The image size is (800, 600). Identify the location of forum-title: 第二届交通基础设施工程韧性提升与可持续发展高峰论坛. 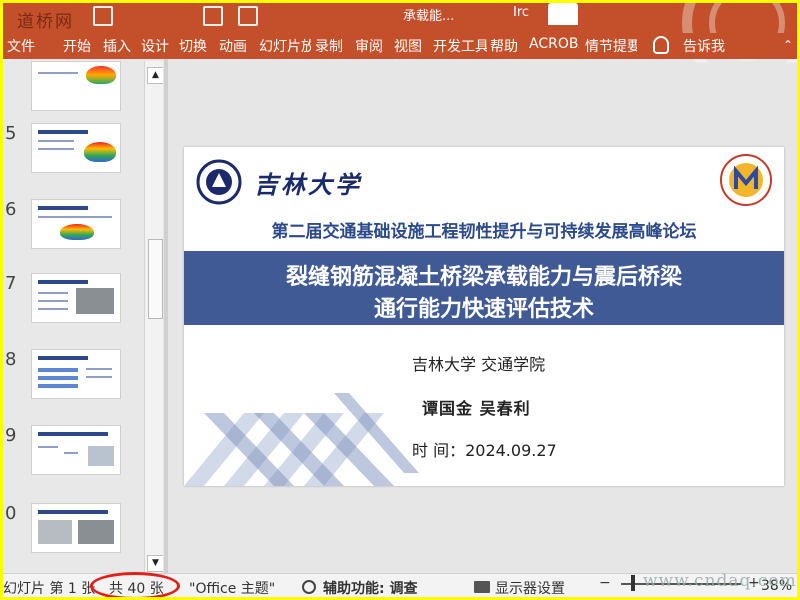
(484, 232).